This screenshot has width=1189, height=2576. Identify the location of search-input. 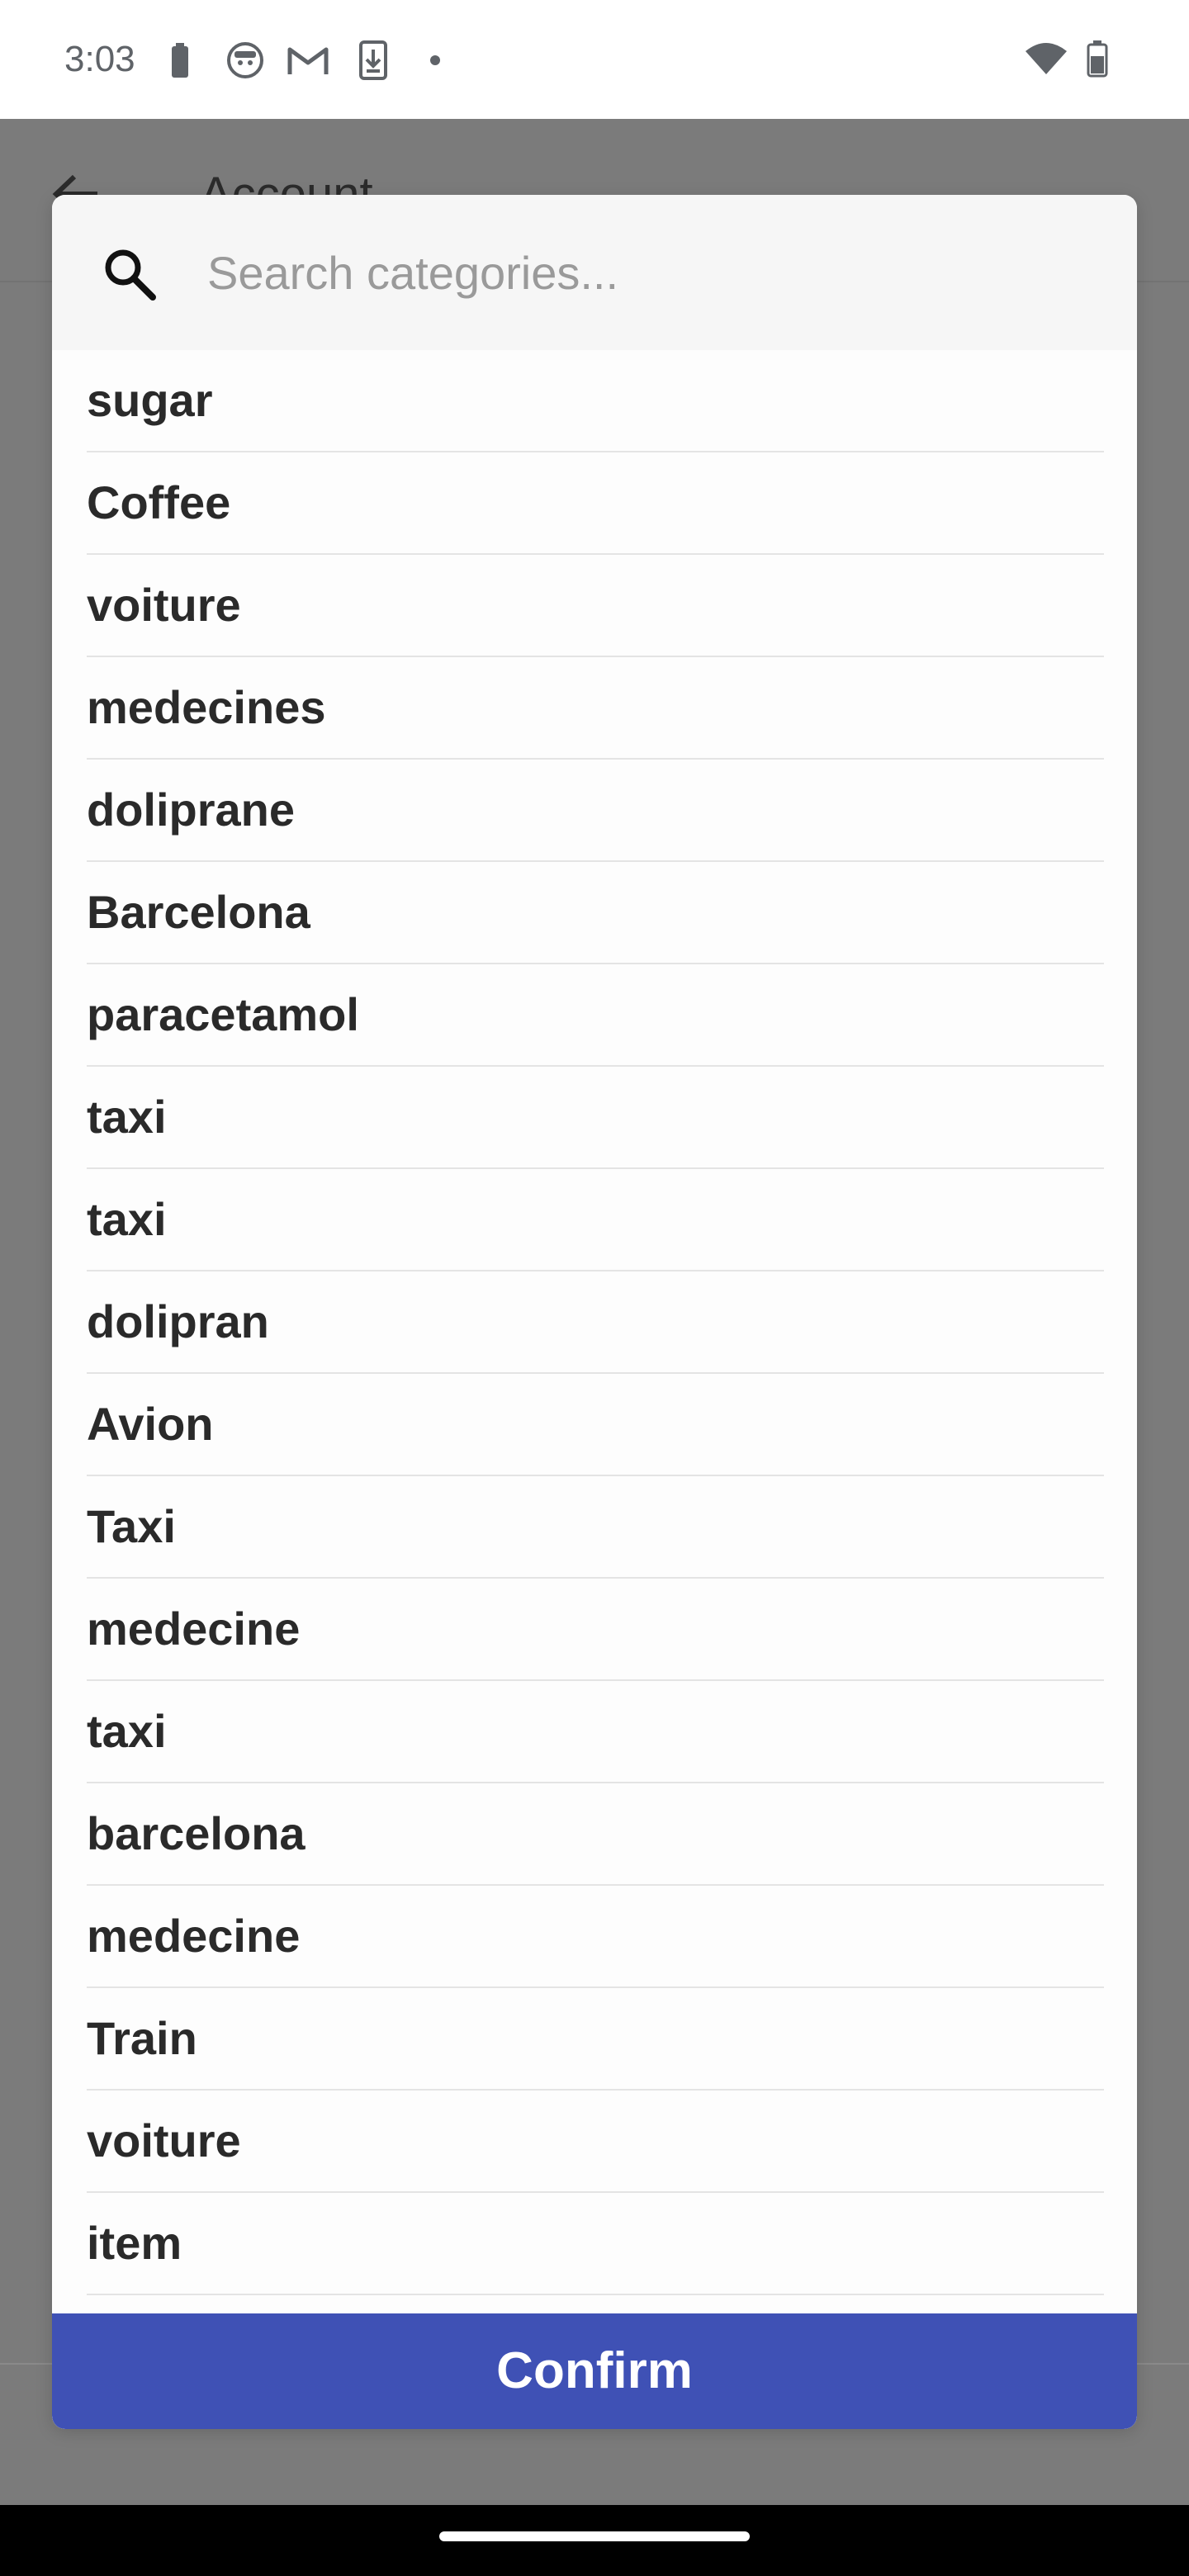
(653, 272).